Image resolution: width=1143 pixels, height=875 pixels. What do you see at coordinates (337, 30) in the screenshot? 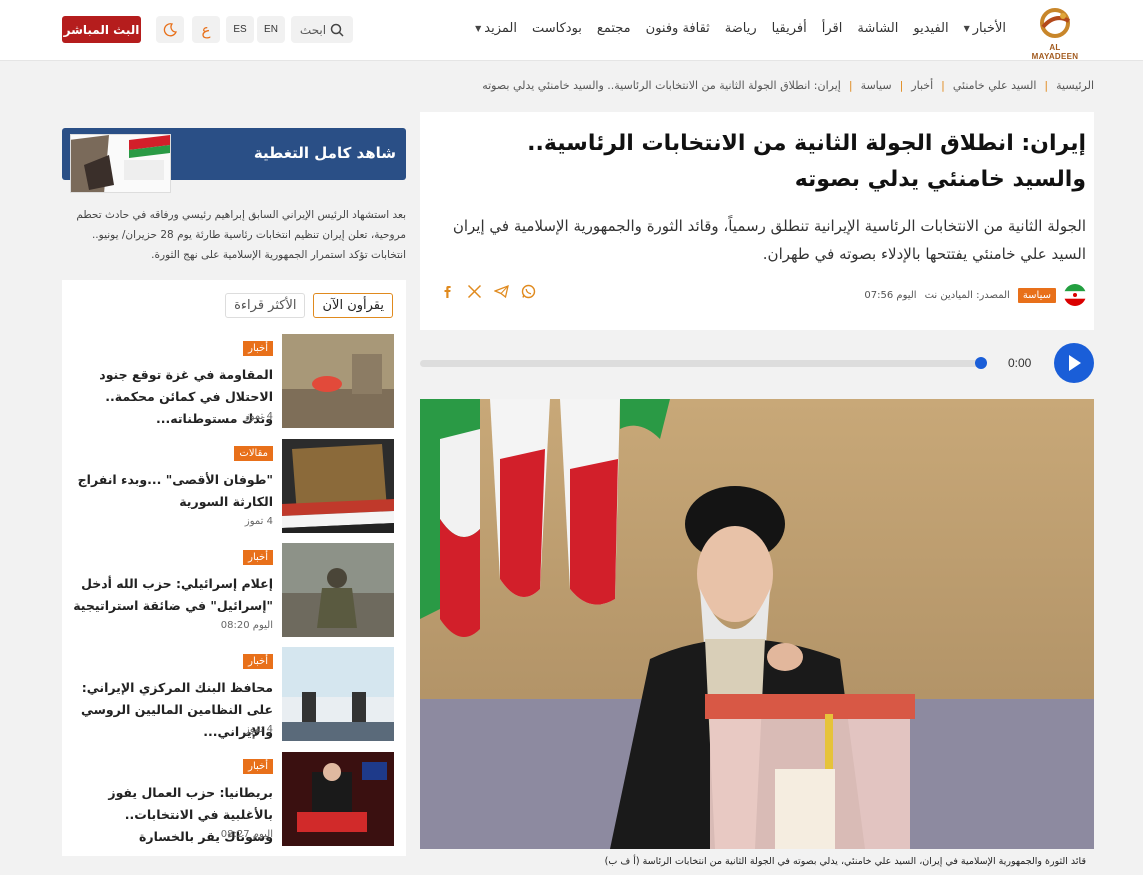
I see `search-icon` at bounding box center [337, 30].